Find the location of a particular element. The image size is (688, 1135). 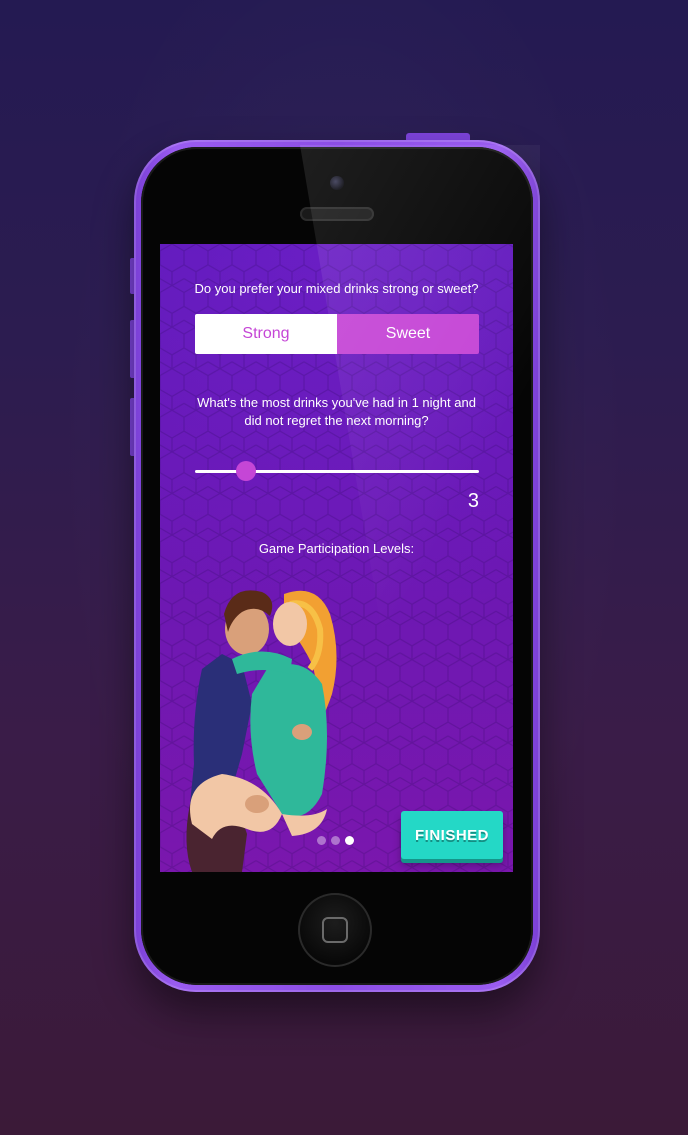

couple-kissing-illustration is located at coordinates (261, 731).